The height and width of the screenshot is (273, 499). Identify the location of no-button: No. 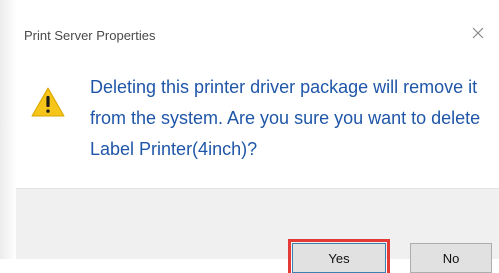
(451, 258).